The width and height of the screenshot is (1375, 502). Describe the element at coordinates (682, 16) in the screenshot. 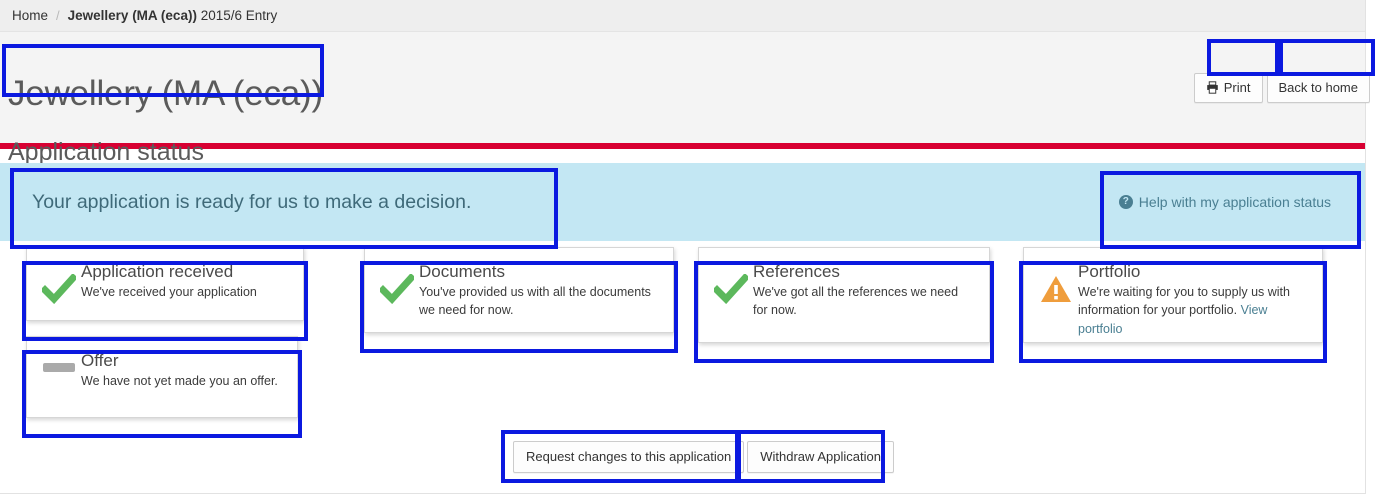

I see `breadcrumb: Home / Jewellery (MA (eca)) 2015/6 Entry` at that location.